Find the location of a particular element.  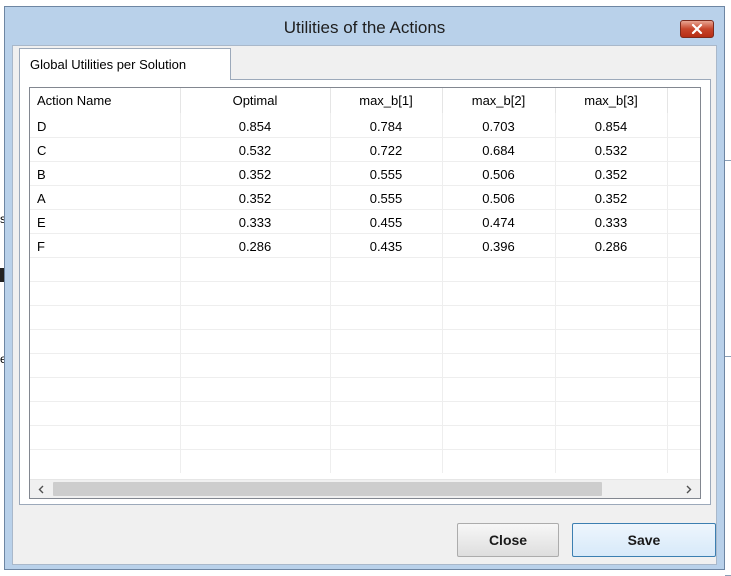

cell-optimal: 0.854 is located at coordinates (255, 126).